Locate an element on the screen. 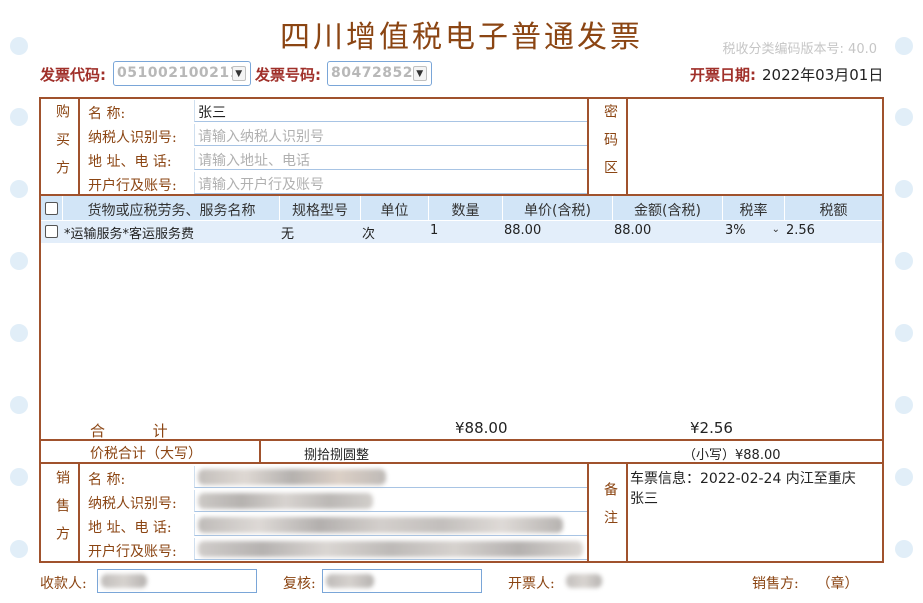 The width and height of the screenshot is (923, 603). invoice-code-select: 051002100211 ▼ is located at coordinates (182, 73).